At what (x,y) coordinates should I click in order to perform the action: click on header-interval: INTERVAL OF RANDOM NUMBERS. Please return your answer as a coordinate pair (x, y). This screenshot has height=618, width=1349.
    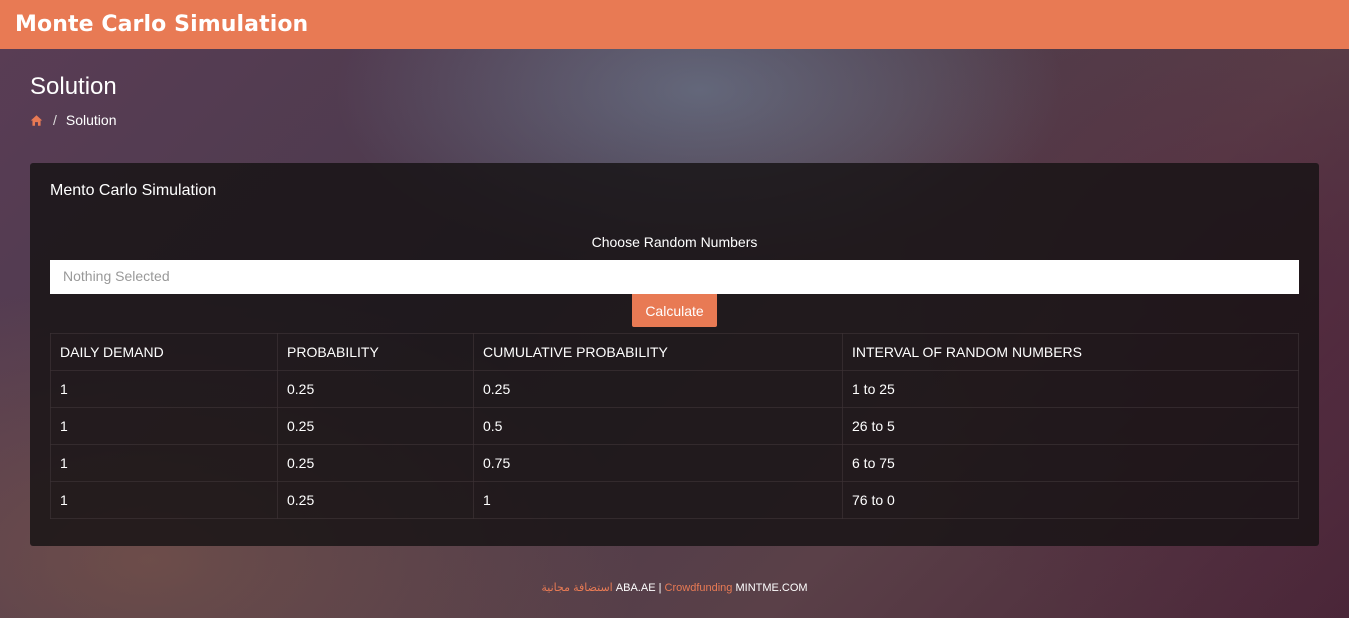
    Looking at the image, I should click on (1070, 352).